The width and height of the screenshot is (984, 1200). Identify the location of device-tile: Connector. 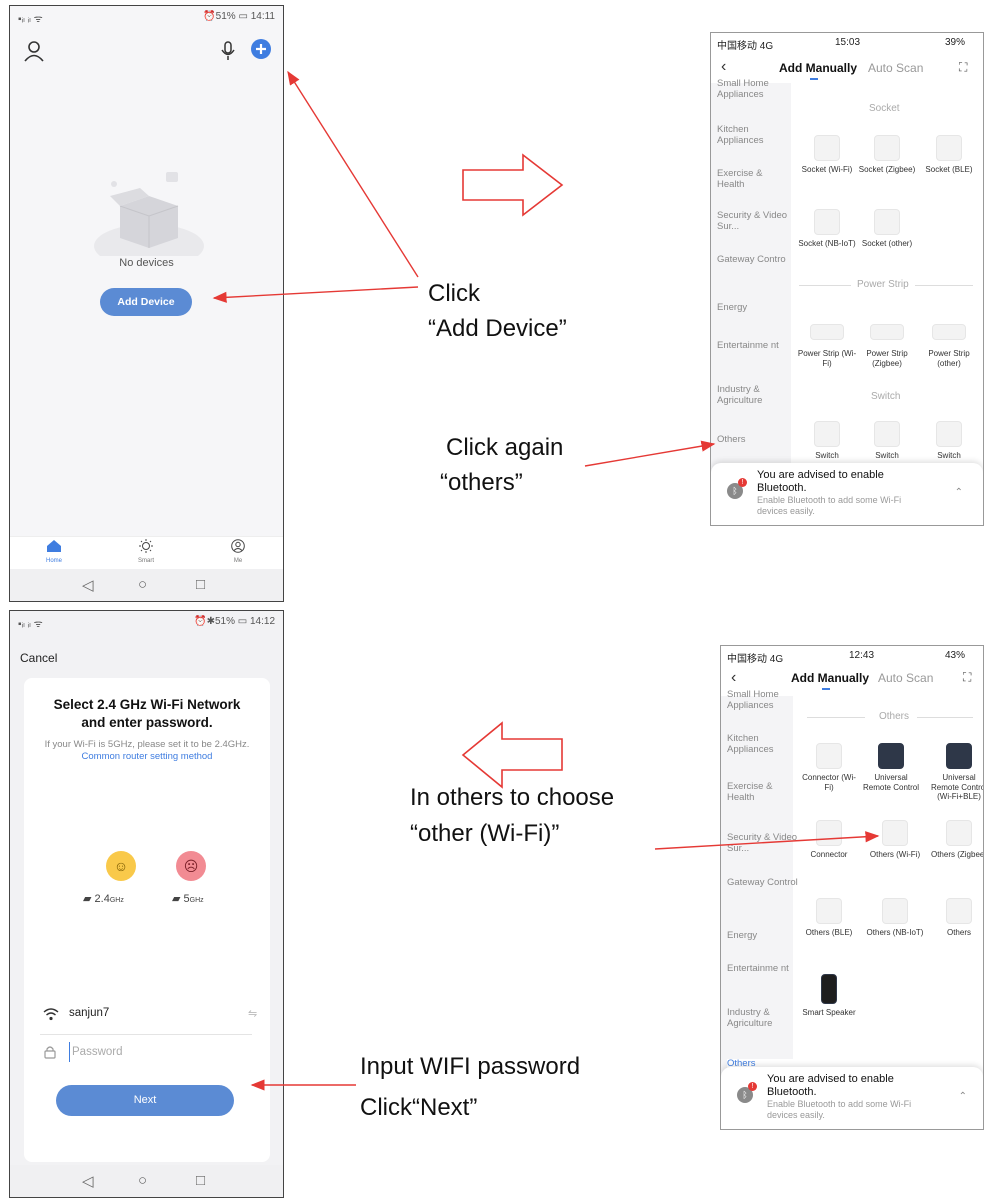
(829, 840).